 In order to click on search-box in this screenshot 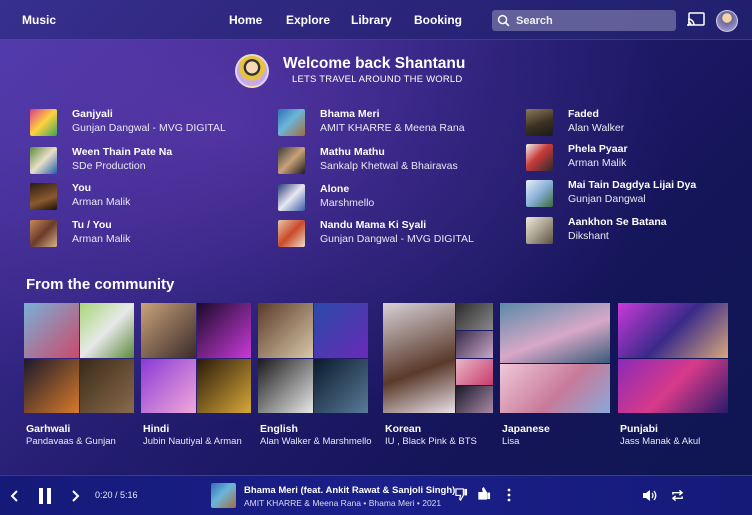, I will do `click(584, 20)`.